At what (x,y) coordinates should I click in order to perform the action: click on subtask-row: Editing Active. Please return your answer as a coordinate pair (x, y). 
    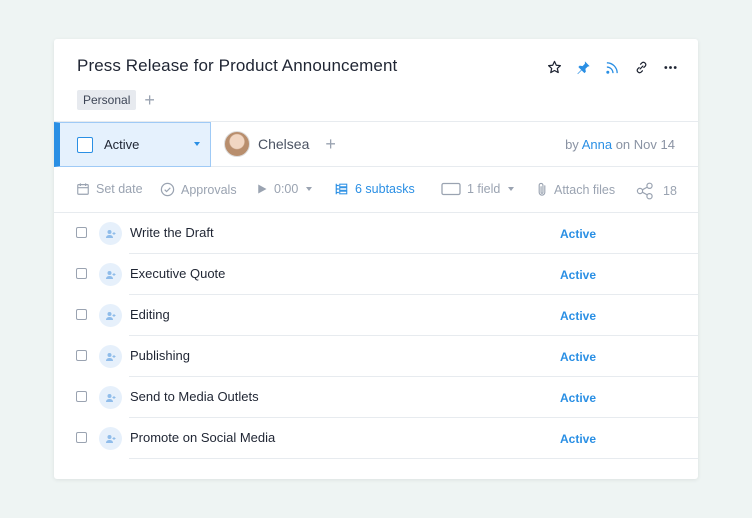
    Looking at the image, I should click on (376, 315).